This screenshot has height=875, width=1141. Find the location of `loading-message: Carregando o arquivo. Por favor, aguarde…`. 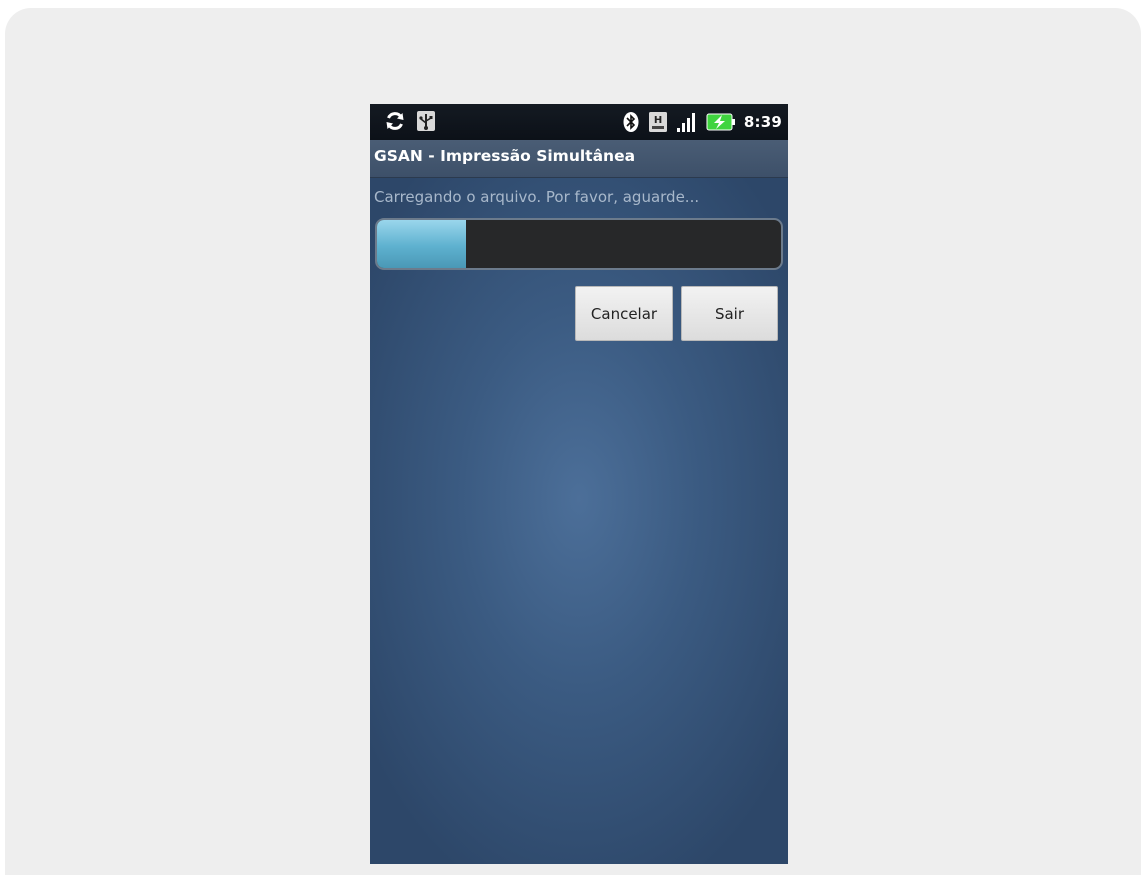

loading-message: Carregando o arquivo. Por favor, aguarde… is located at coordinates (537, 197).